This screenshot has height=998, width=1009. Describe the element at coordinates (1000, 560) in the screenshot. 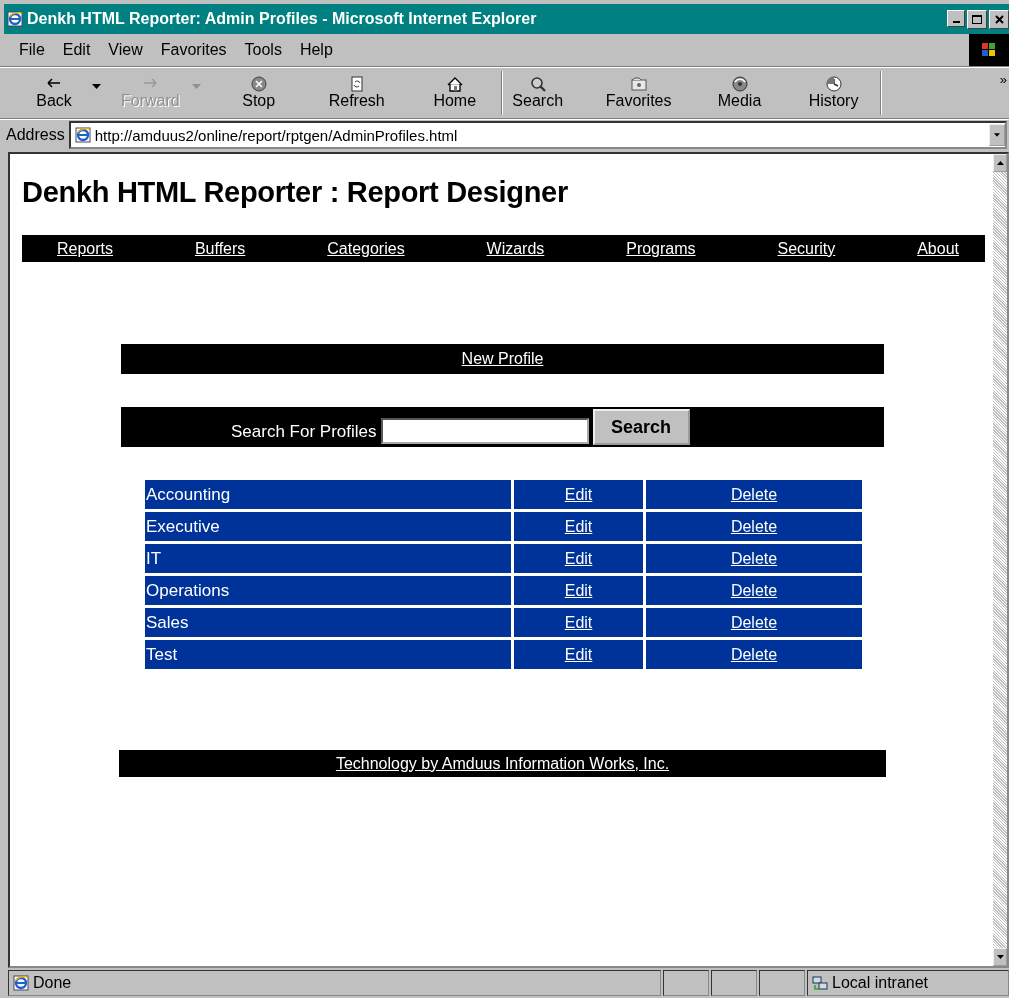

I see `vertical-scrollbar` at that location.